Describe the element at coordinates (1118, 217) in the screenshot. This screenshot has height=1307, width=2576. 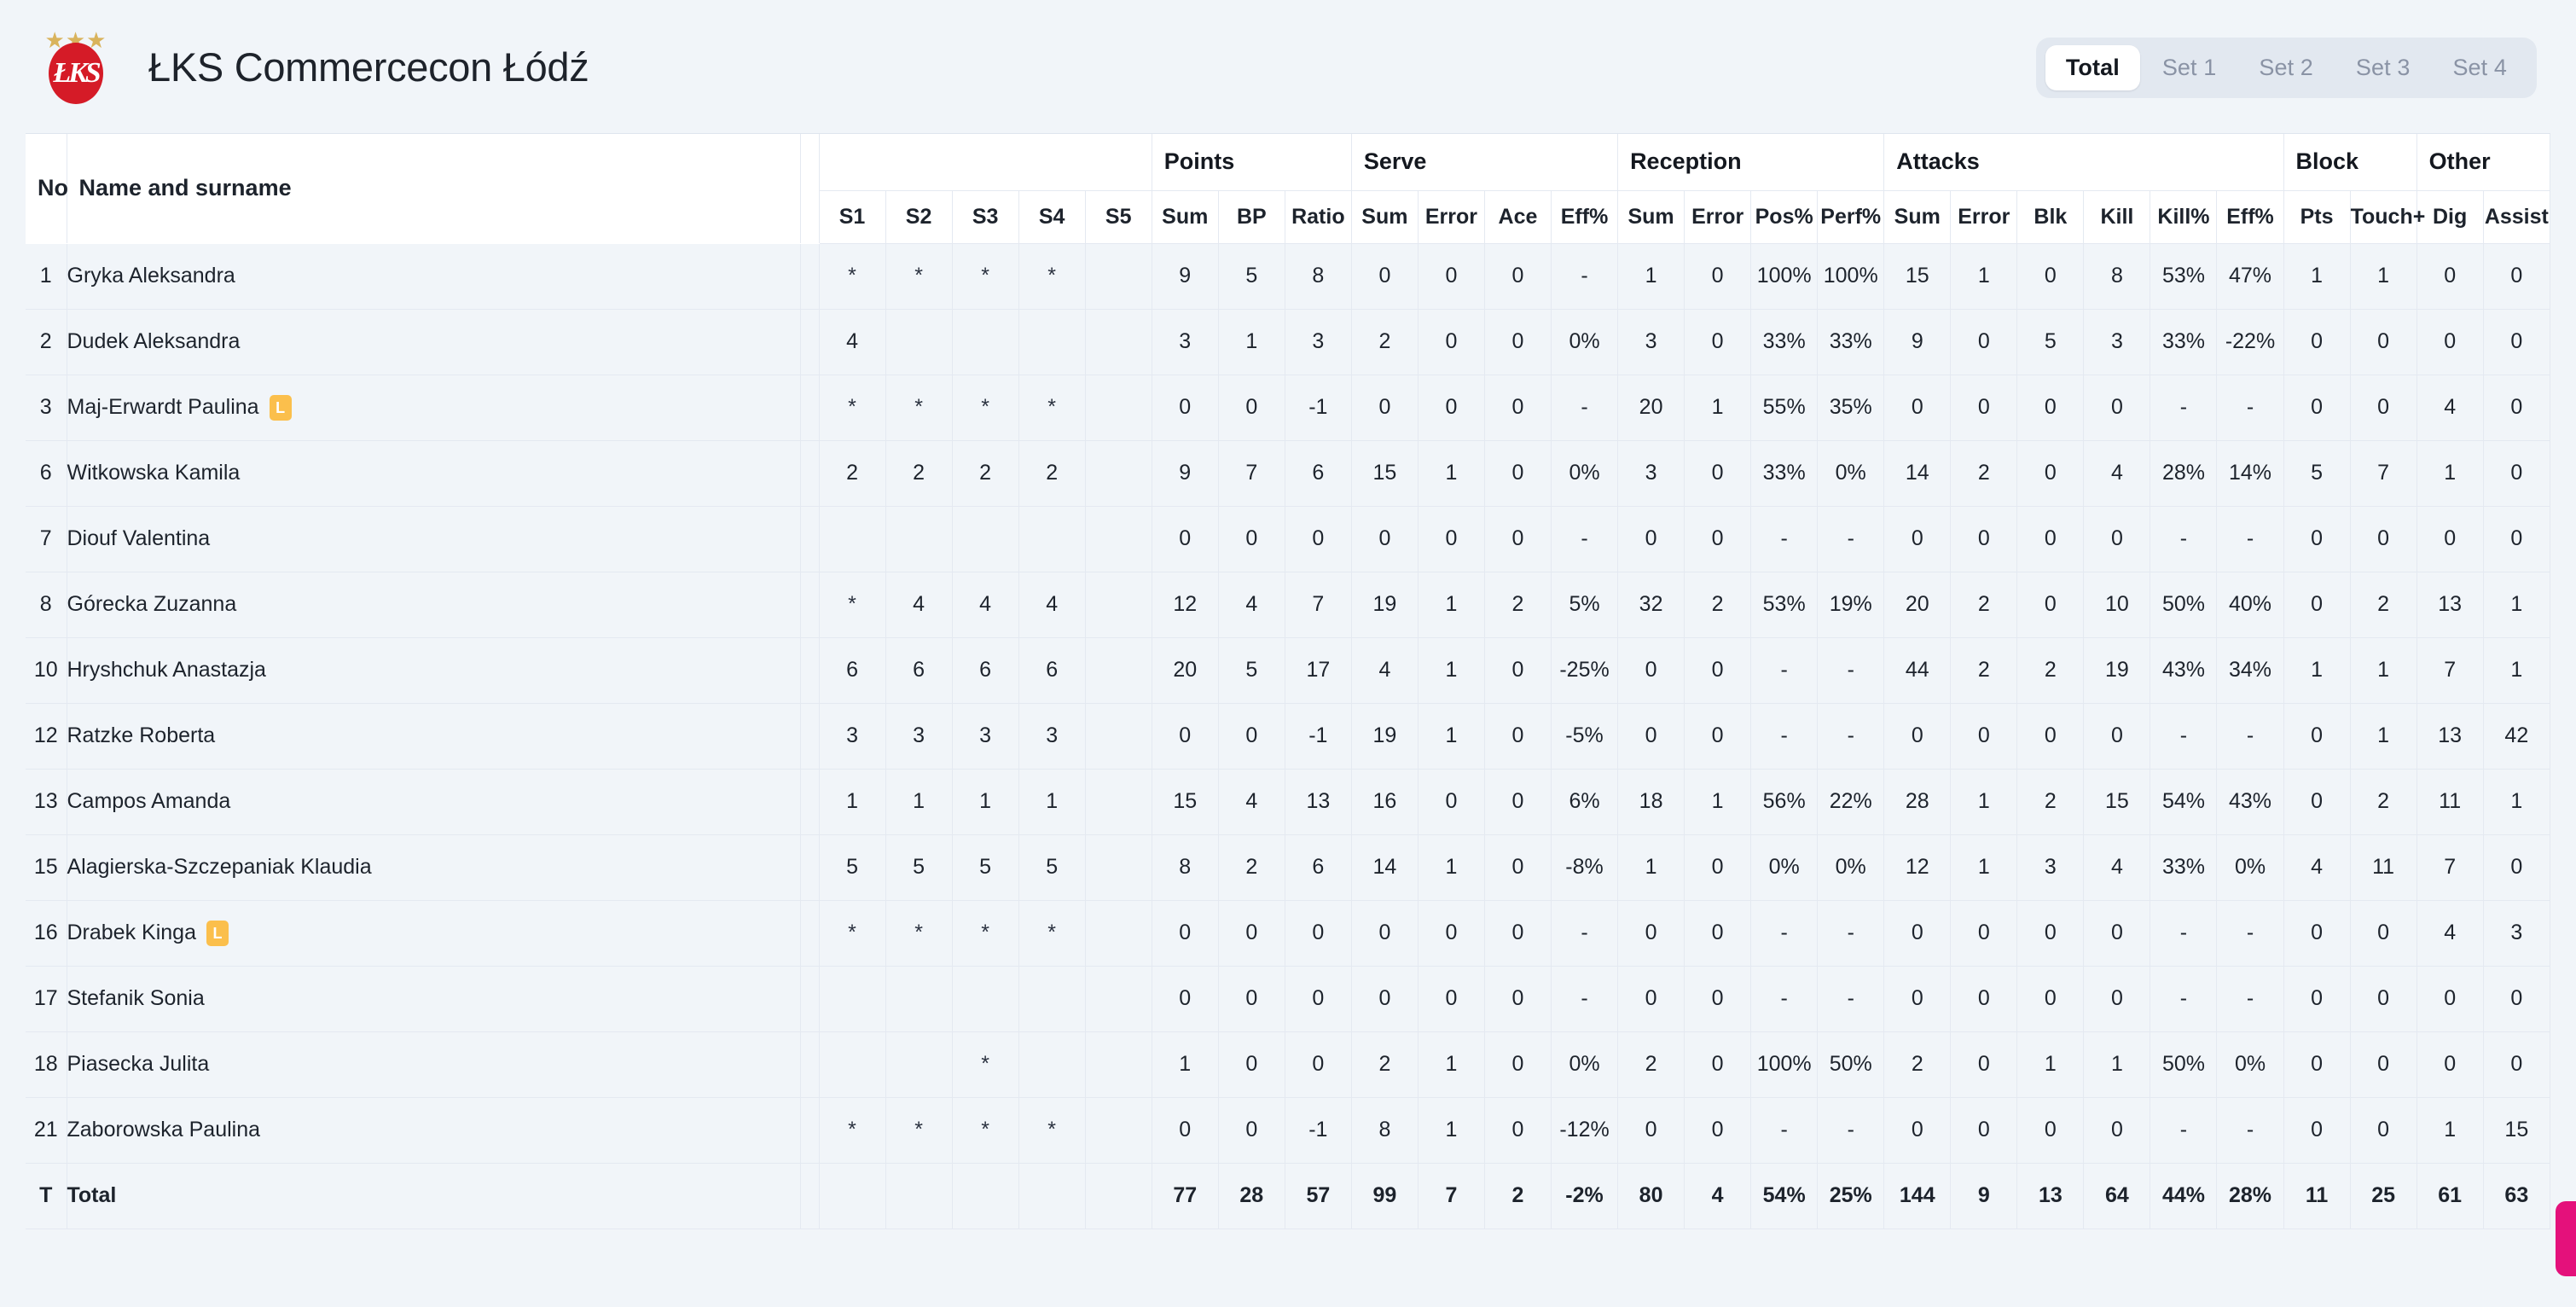
I see `header-s5: S5` at that location.